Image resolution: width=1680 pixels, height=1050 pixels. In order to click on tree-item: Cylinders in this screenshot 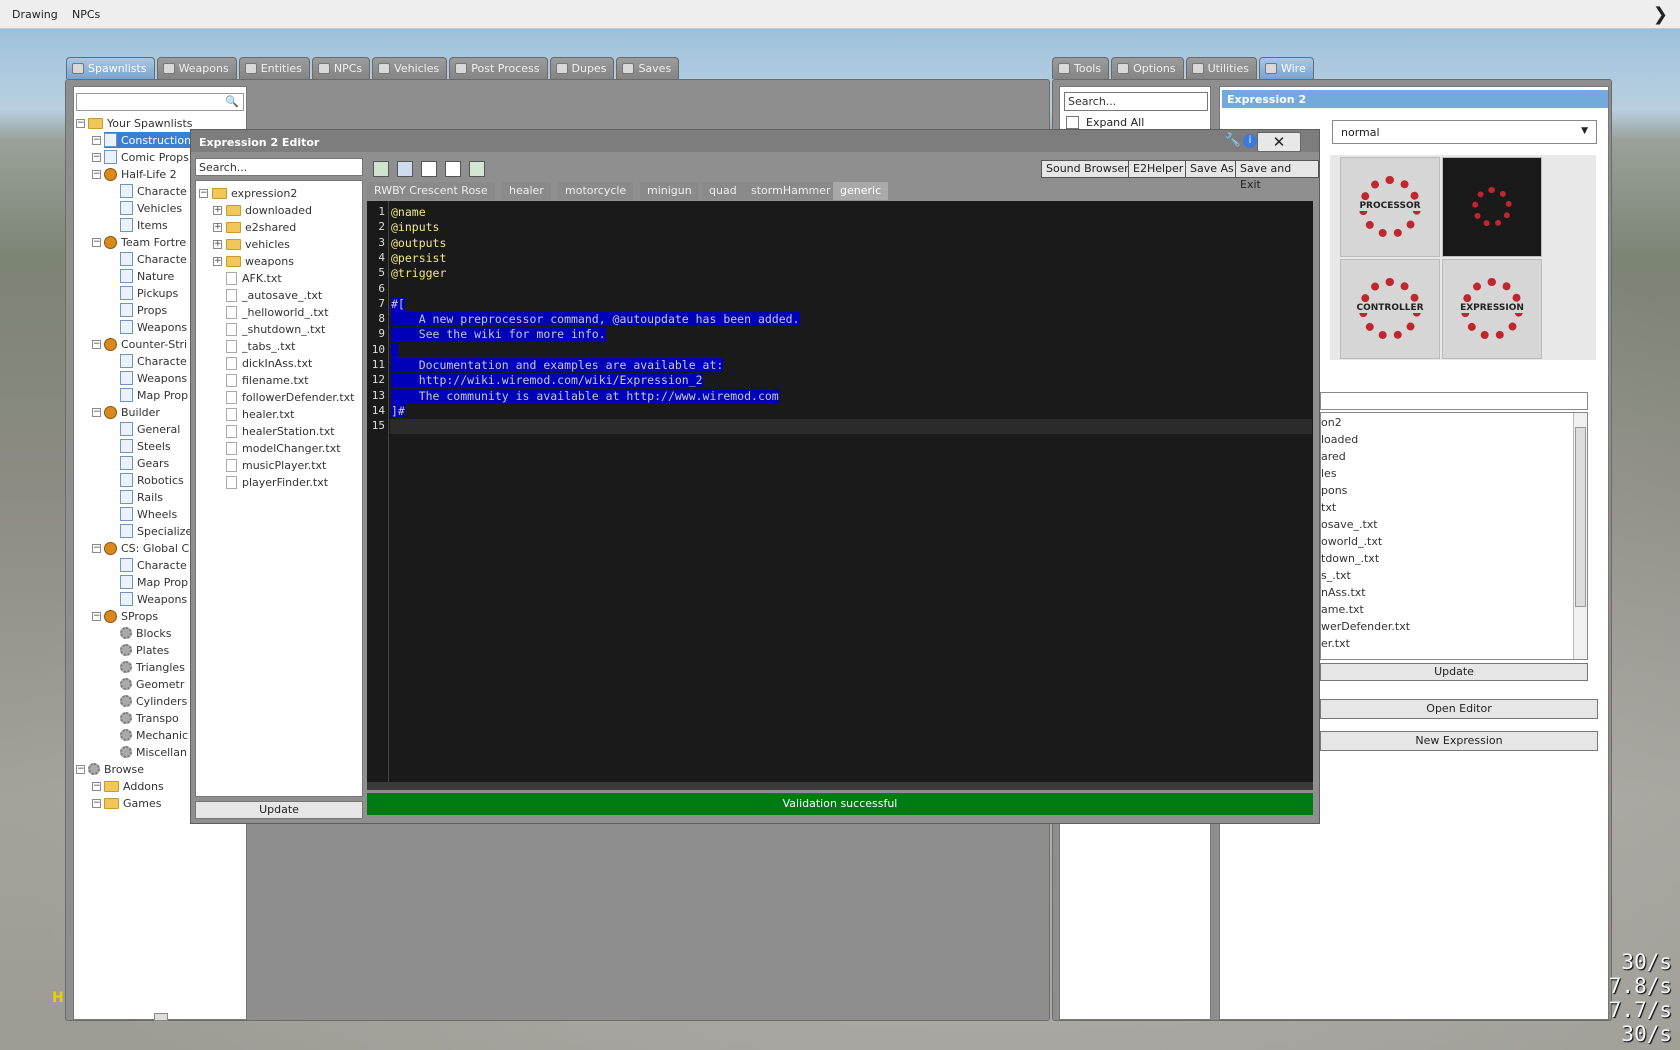, I will do `click(153, 701)`.